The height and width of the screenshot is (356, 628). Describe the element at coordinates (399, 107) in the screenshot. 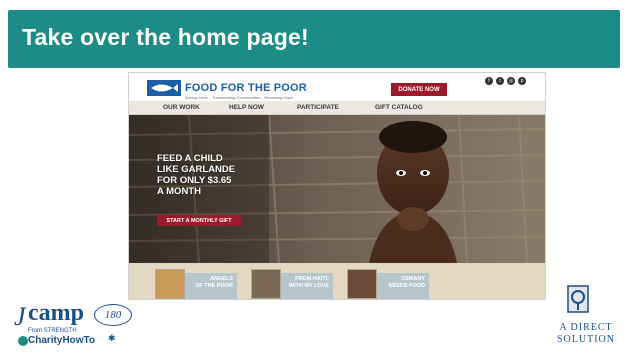

I see `nav-gift-catalog: GIFT CATALOG` at that location.